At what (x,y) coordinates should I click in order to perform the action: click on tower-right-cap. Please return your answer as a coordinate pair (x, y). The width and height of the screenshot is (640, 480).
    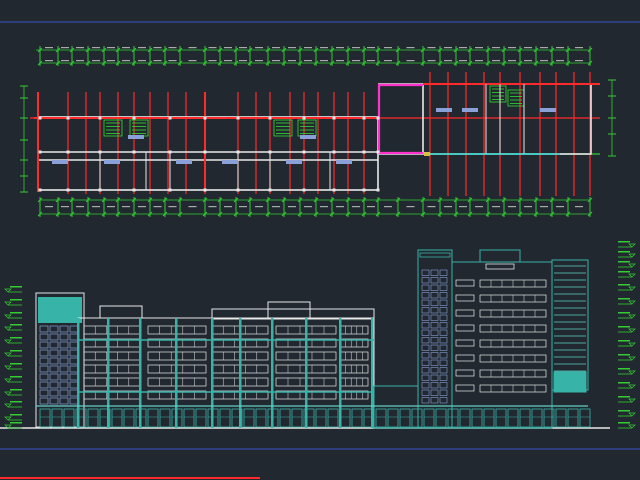
    Looking at the image, I should click on (570, 382).